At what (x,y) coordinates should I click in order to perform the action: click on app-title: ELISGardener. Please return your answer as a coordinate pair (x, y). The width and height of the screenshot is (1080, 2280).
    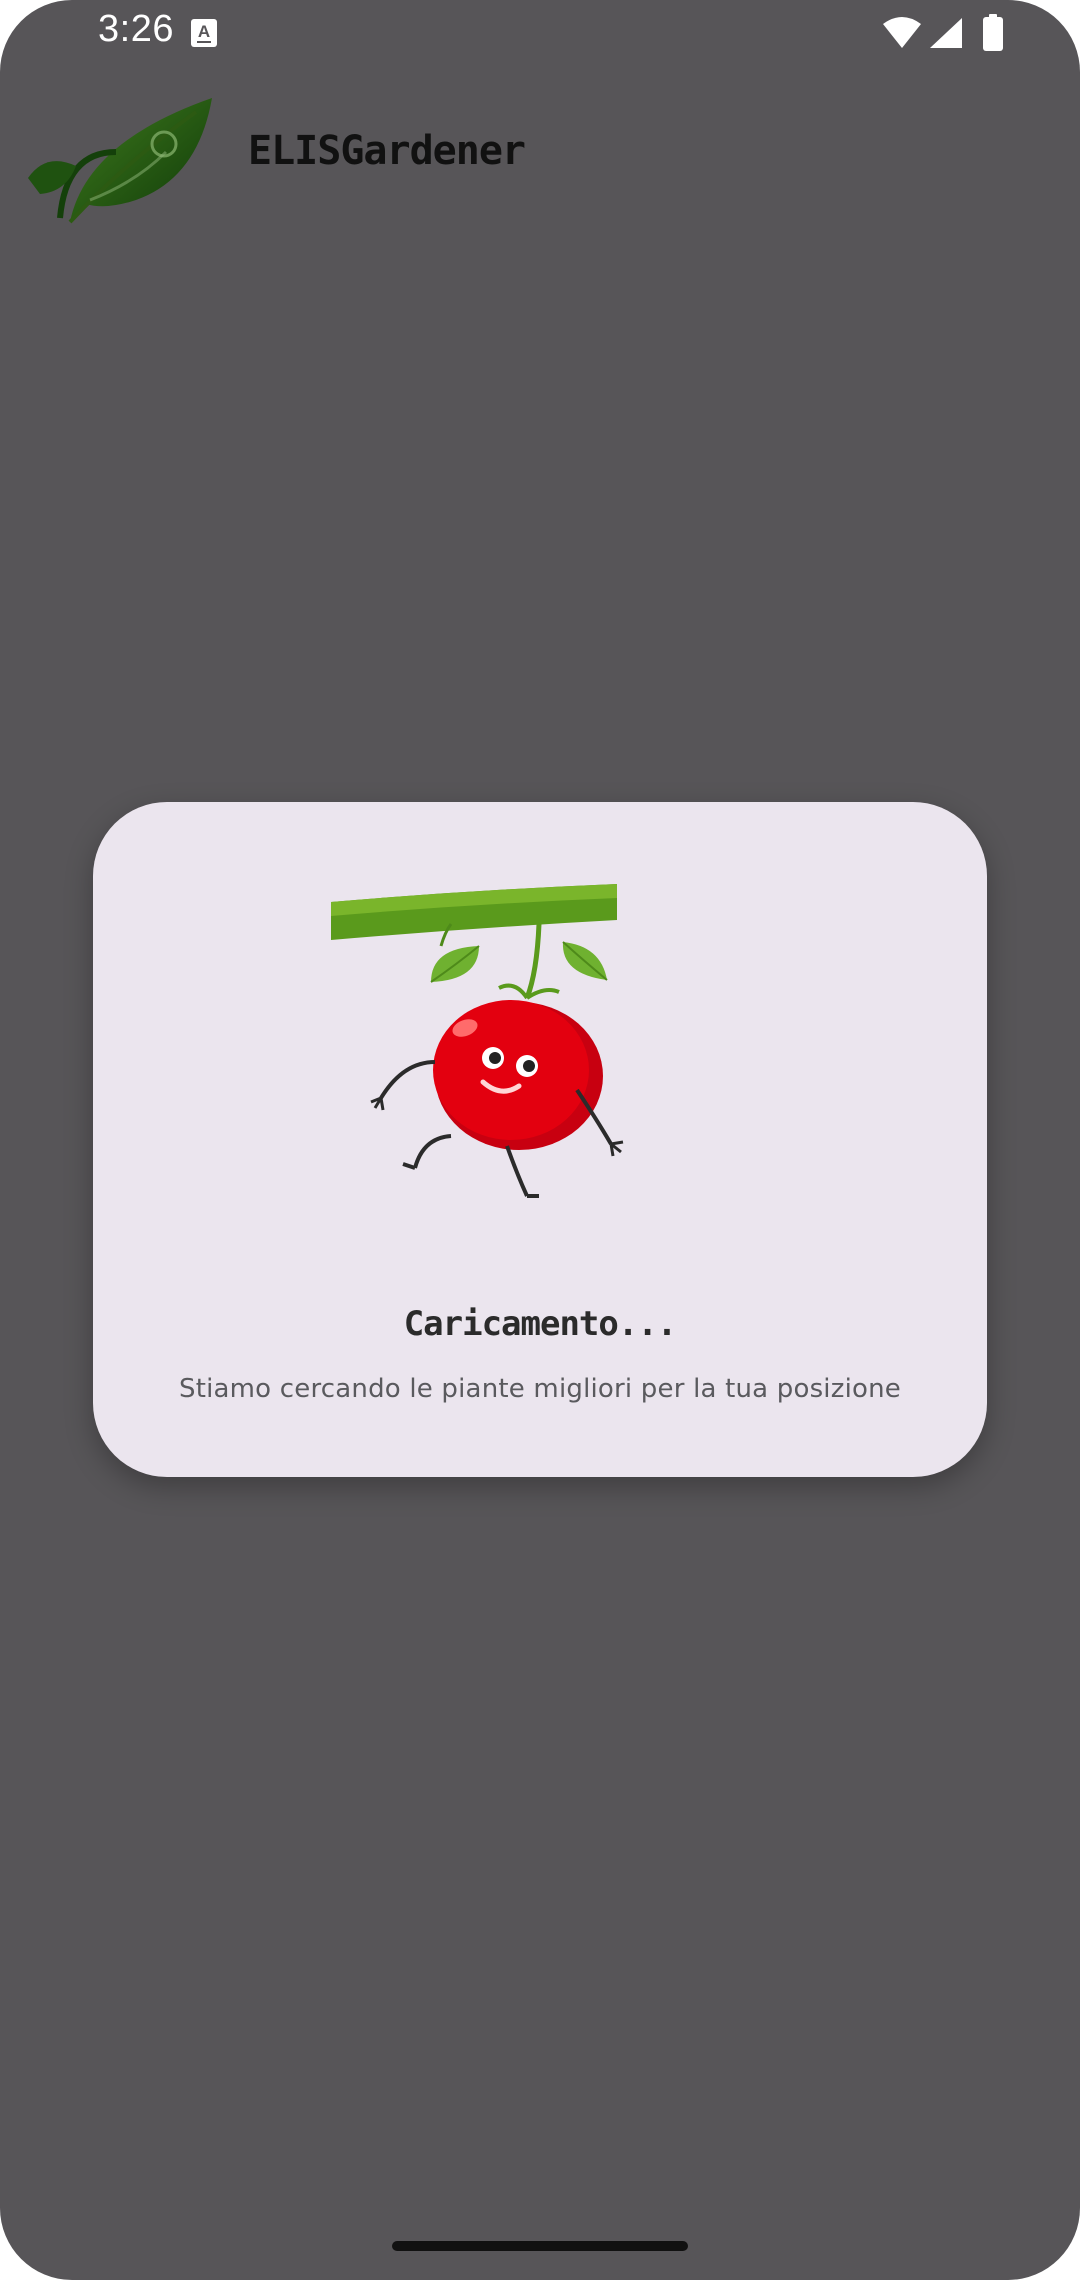
    Looking at the image, I should click on (387, 151).